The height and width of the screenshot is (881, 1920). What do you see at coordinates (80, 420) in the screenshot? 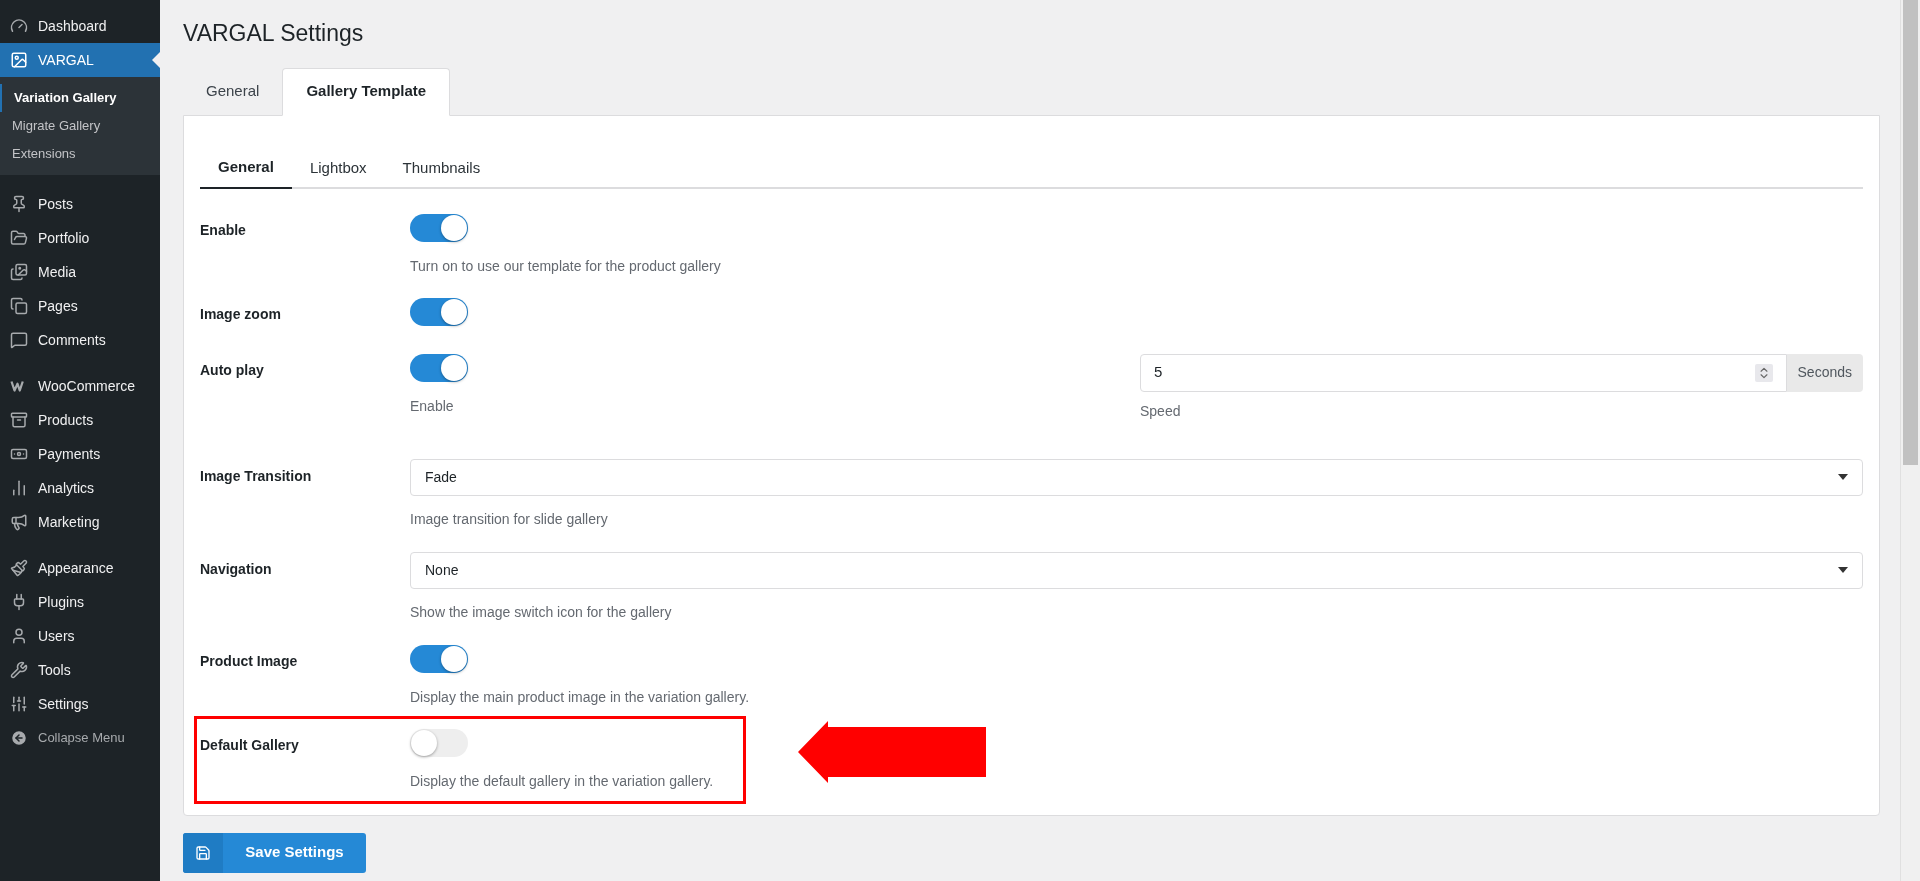
I see `sidebar-item: Products` at bounding box center [80, 420].